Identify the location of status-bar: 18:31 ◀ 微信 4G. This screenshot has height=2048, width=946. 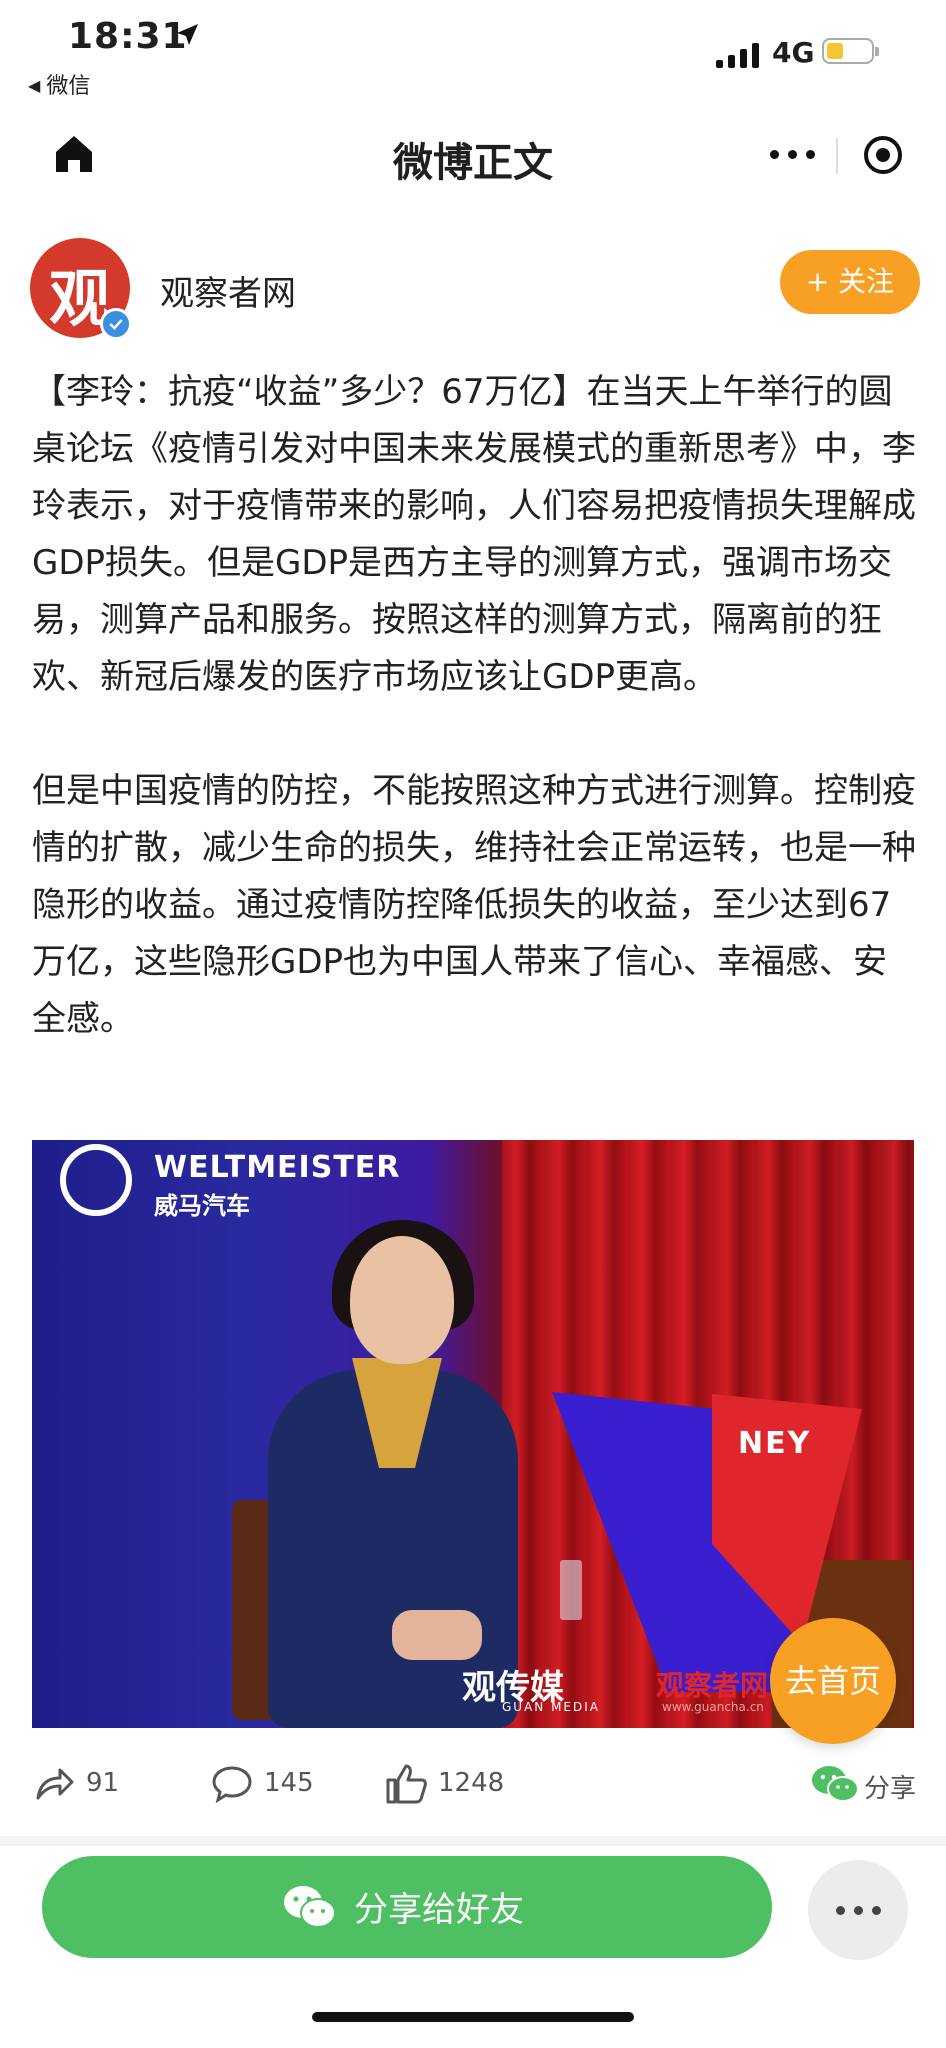
(473, 54).